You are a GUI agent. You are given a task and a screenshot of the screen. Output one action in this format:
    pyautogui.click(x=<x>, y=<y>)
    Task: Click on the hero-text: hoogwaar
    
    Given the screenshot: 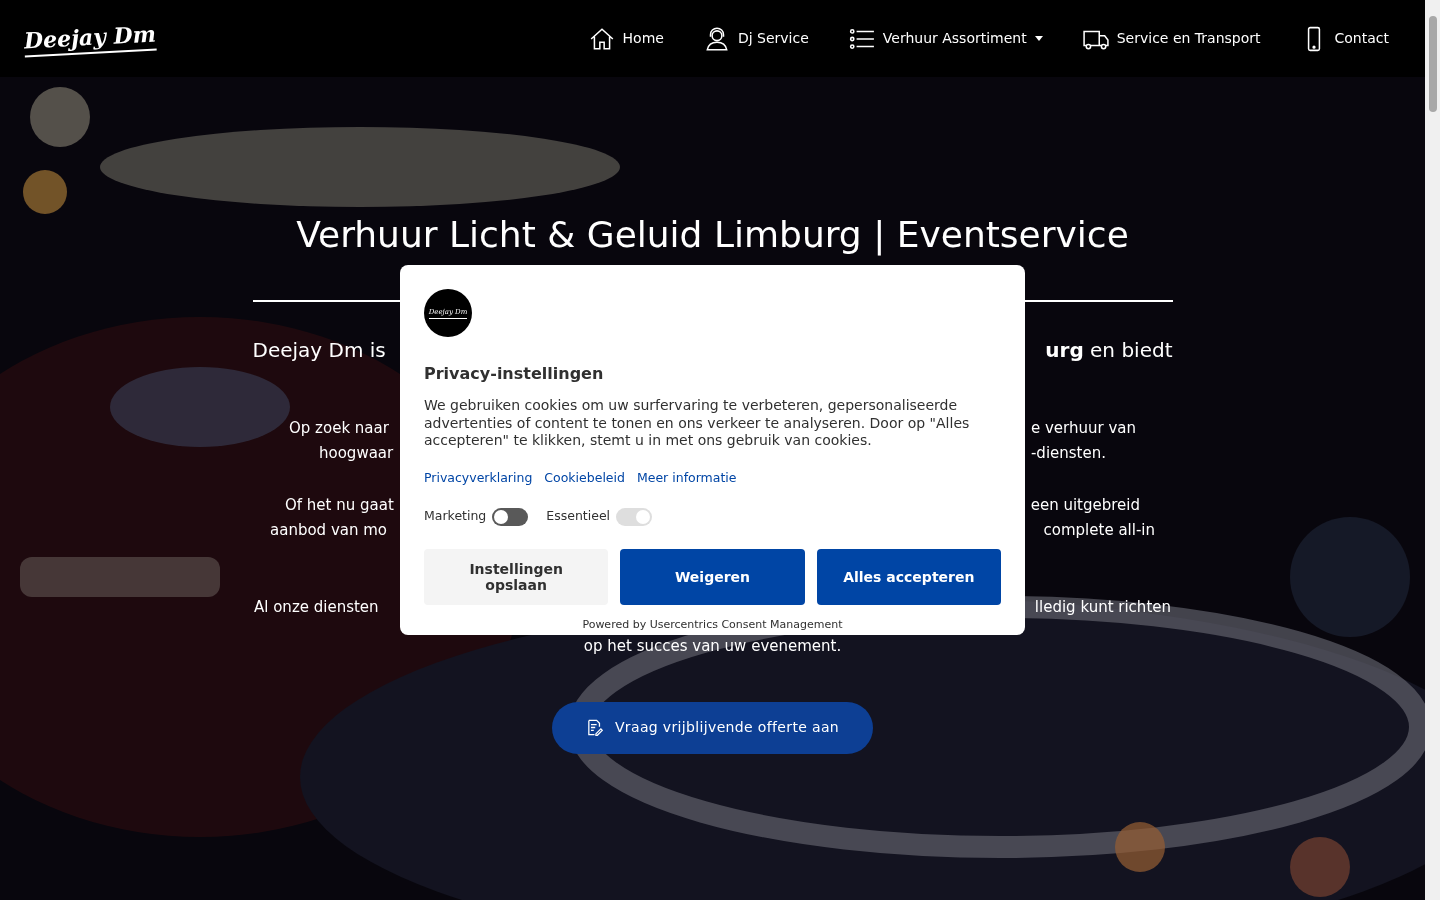 What is the action you would take?
    pyautogui.click(x=356, y=453)
    